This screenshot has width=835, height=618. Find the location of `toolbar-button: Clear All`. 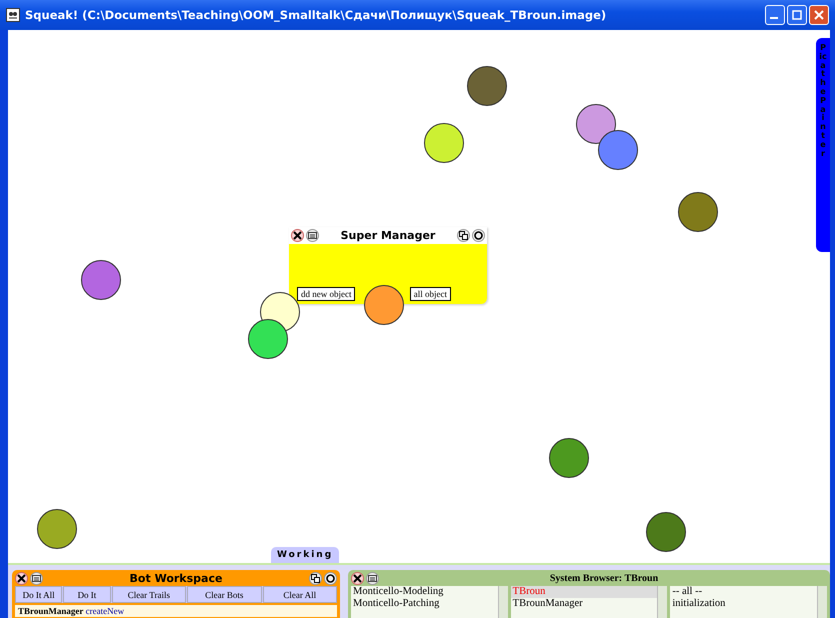

toolbar-button: Clear All is located at coordinates (299, 594).